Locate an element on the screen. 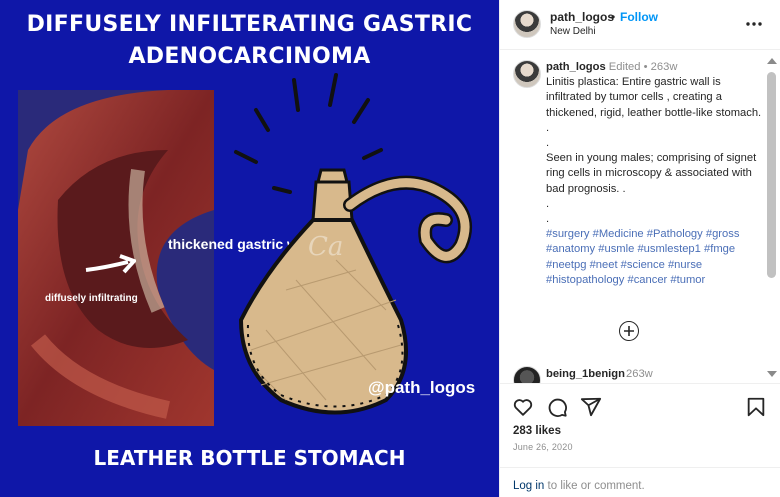  hashtag-link: #anatomy is located at coordinates (570, 249).